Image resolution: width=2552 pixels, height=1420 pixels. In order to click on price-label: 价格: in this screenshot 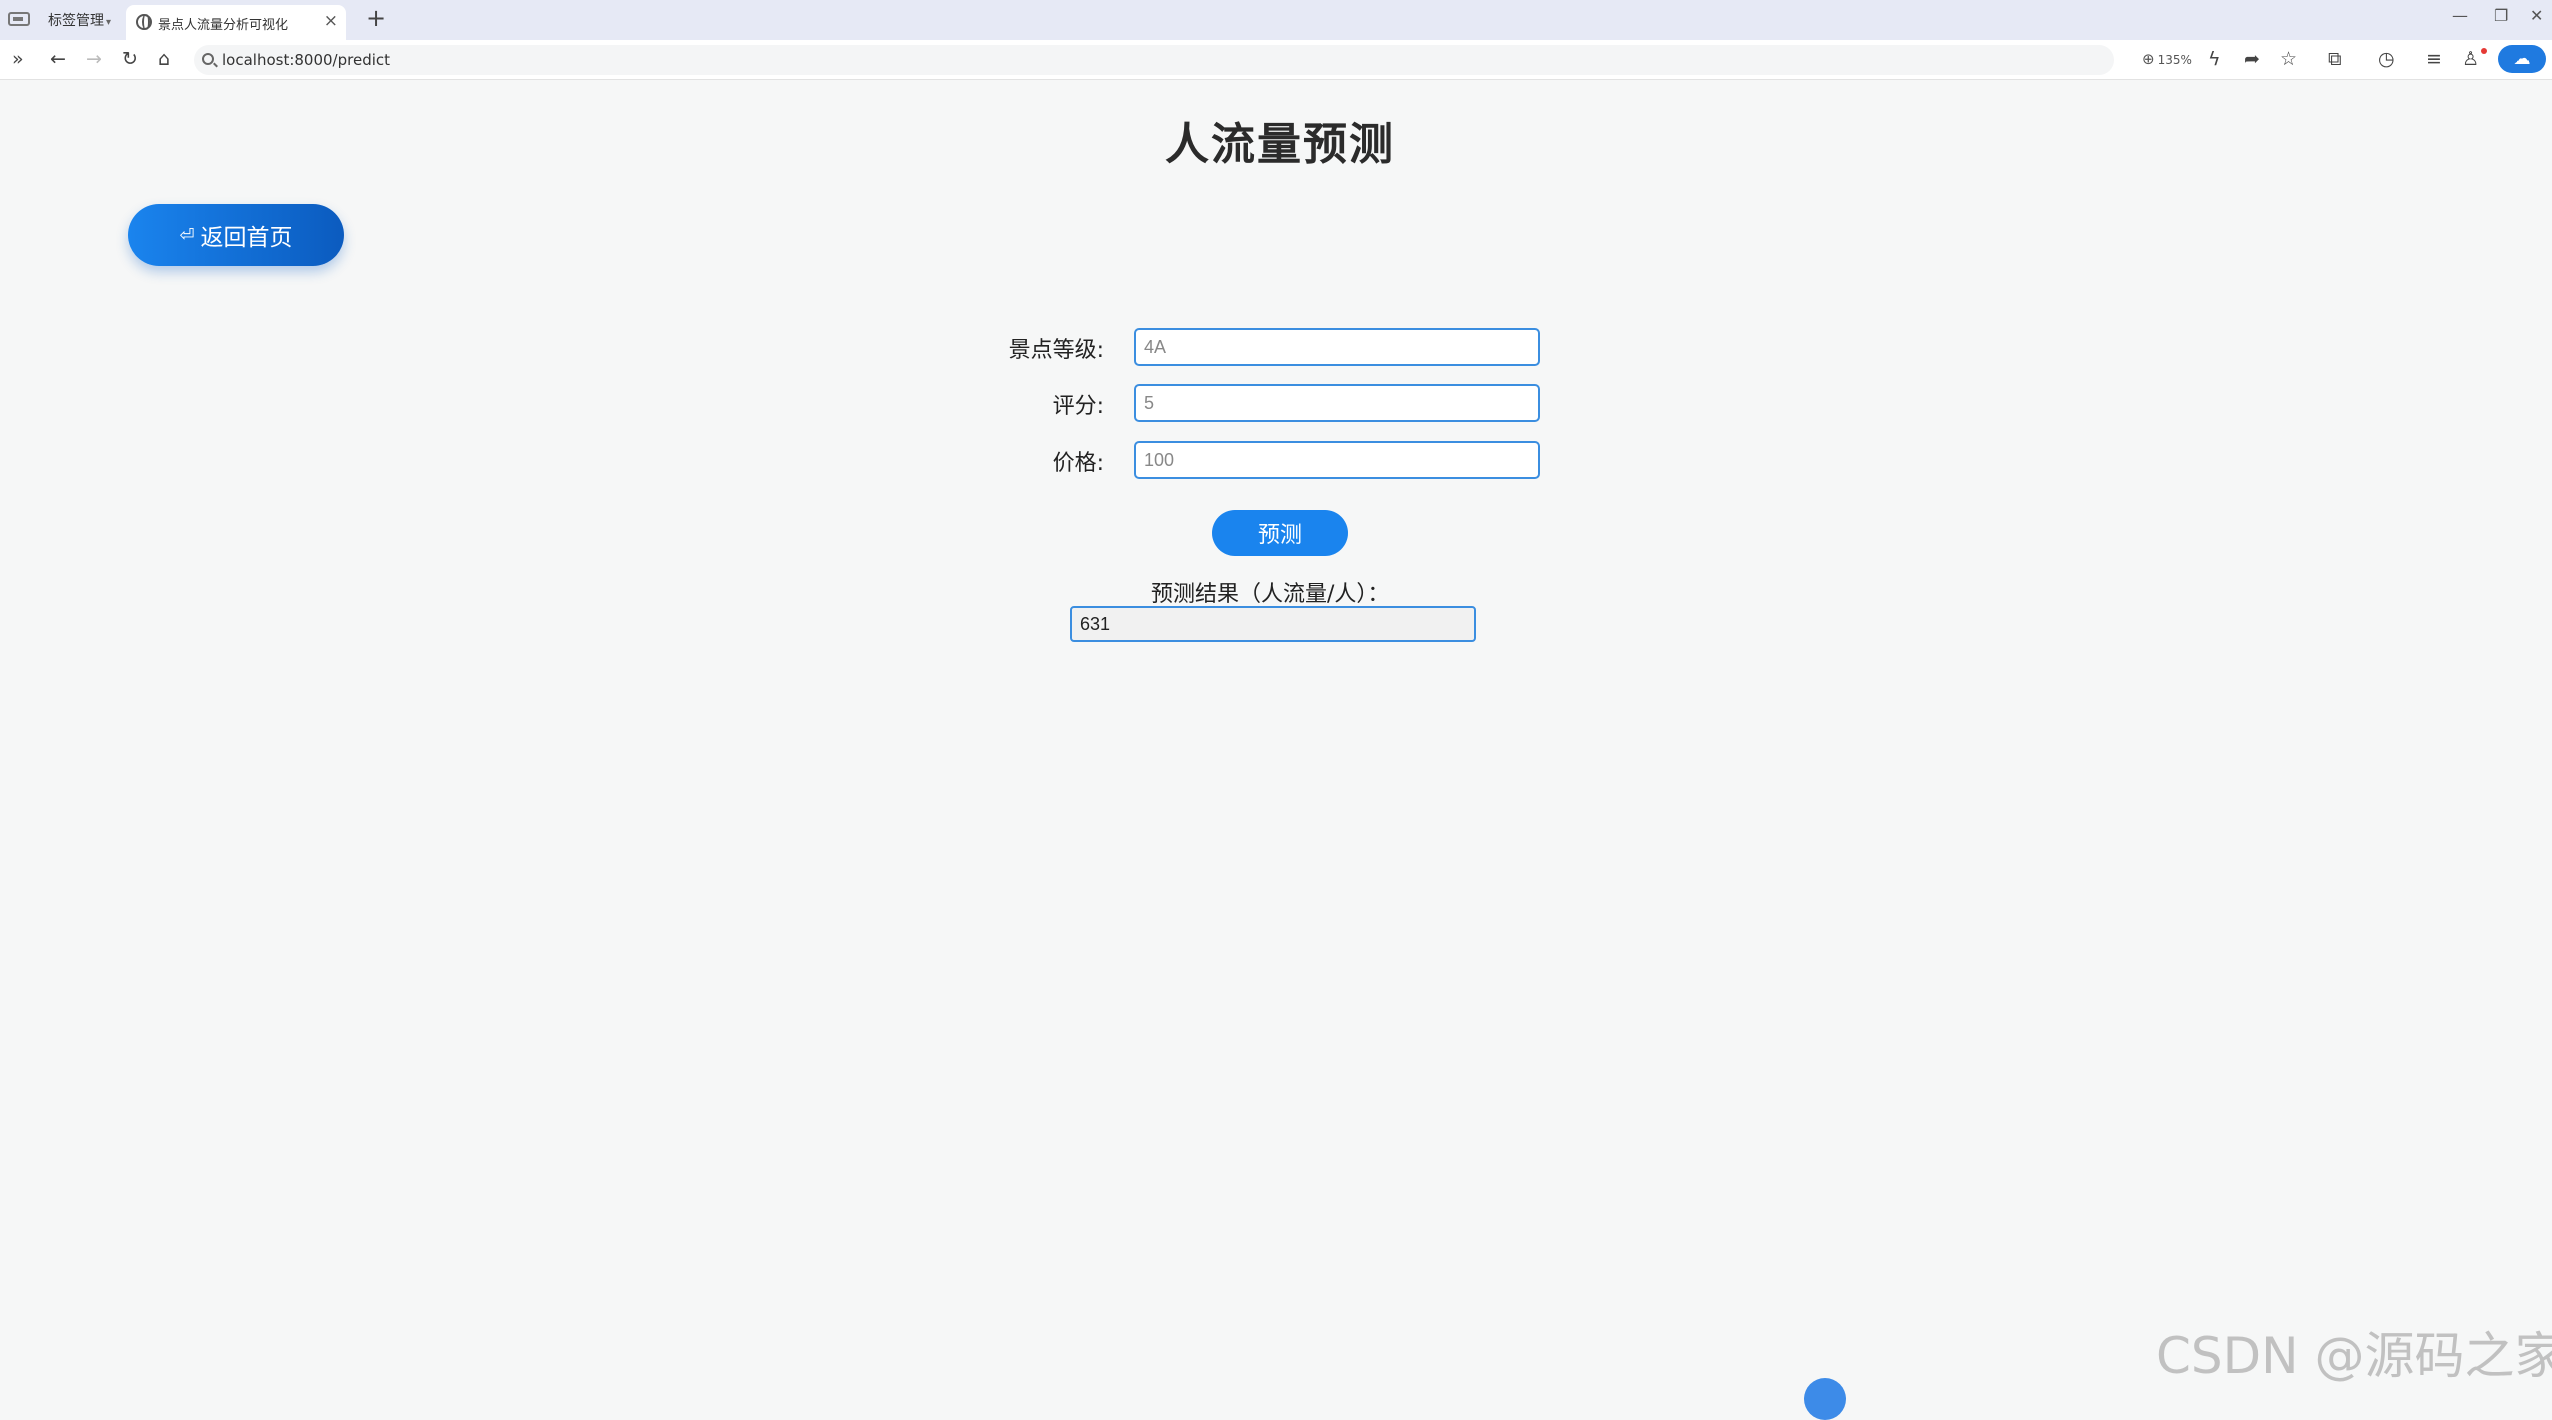, I will do `click(1078, 463)`.